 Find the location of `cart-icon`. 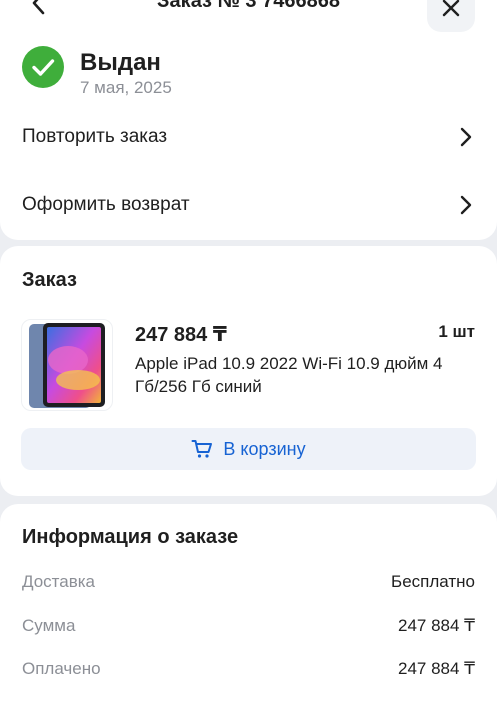

cart-icon is located at coordinates (202, 449).